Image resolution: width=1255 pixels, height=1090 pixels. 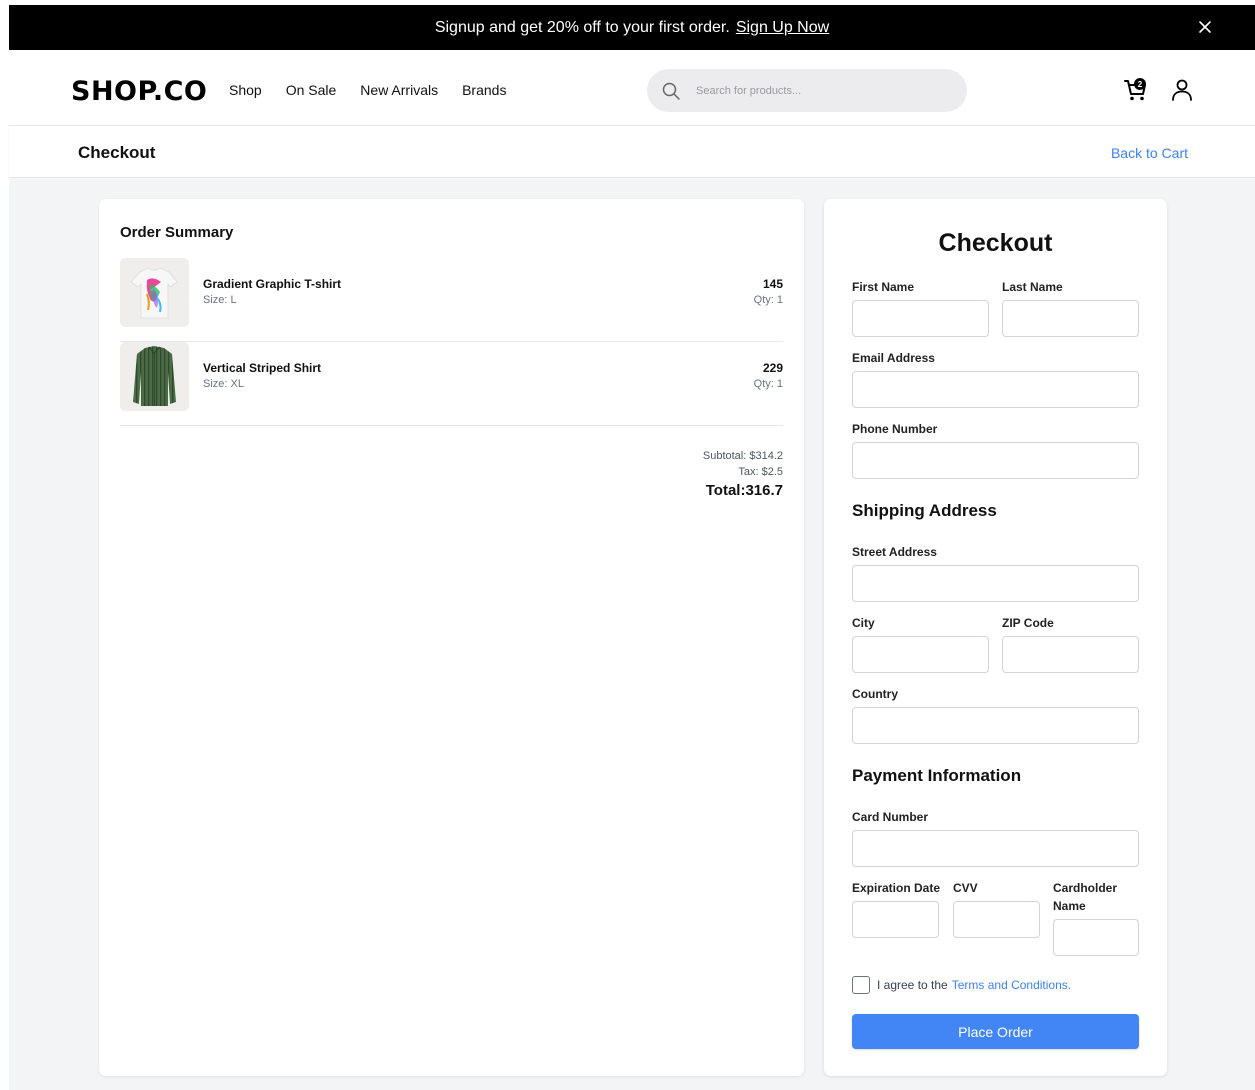 I want to click on nav-on-sale: On Sale, so click(x=311, y=90).